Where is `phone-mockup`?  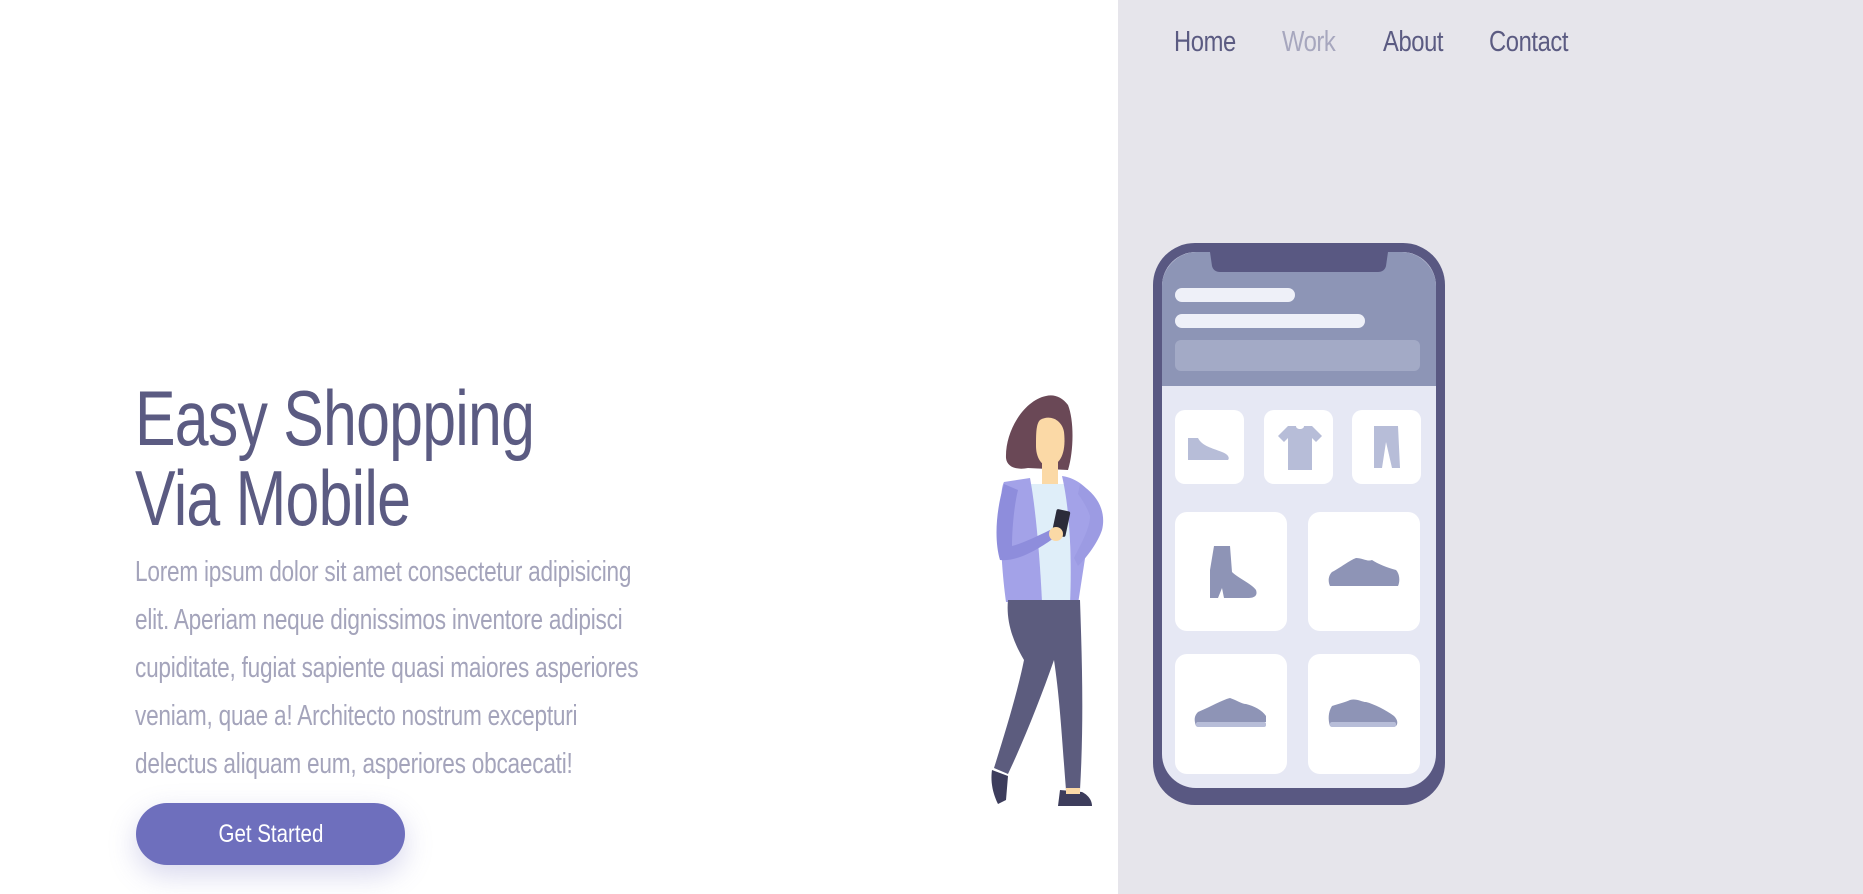
phone-mockup is located at coordinates (1299, 524).